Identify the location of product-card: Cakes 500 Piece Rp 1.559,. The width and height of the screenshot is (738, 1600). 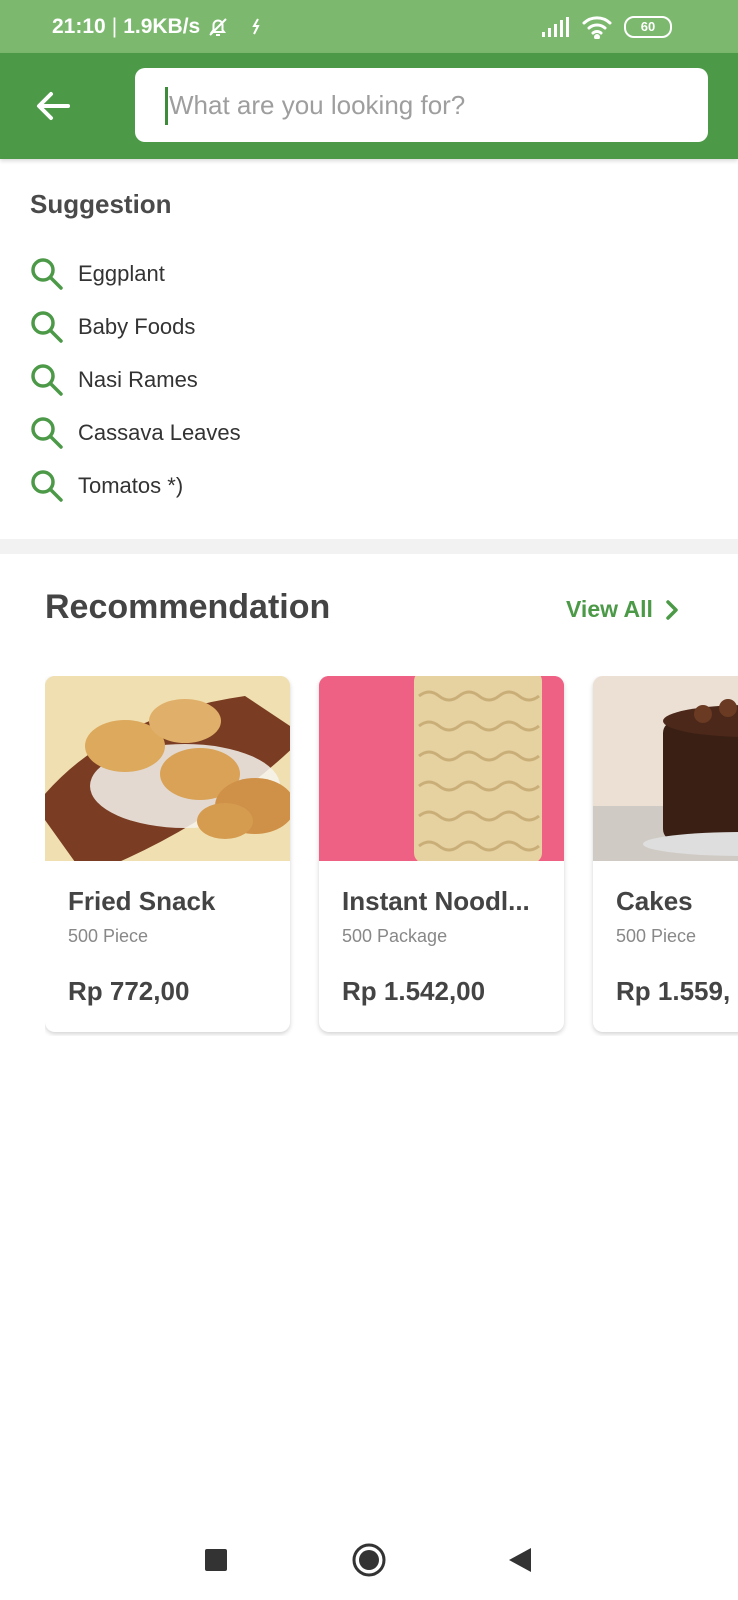
(665, 854).